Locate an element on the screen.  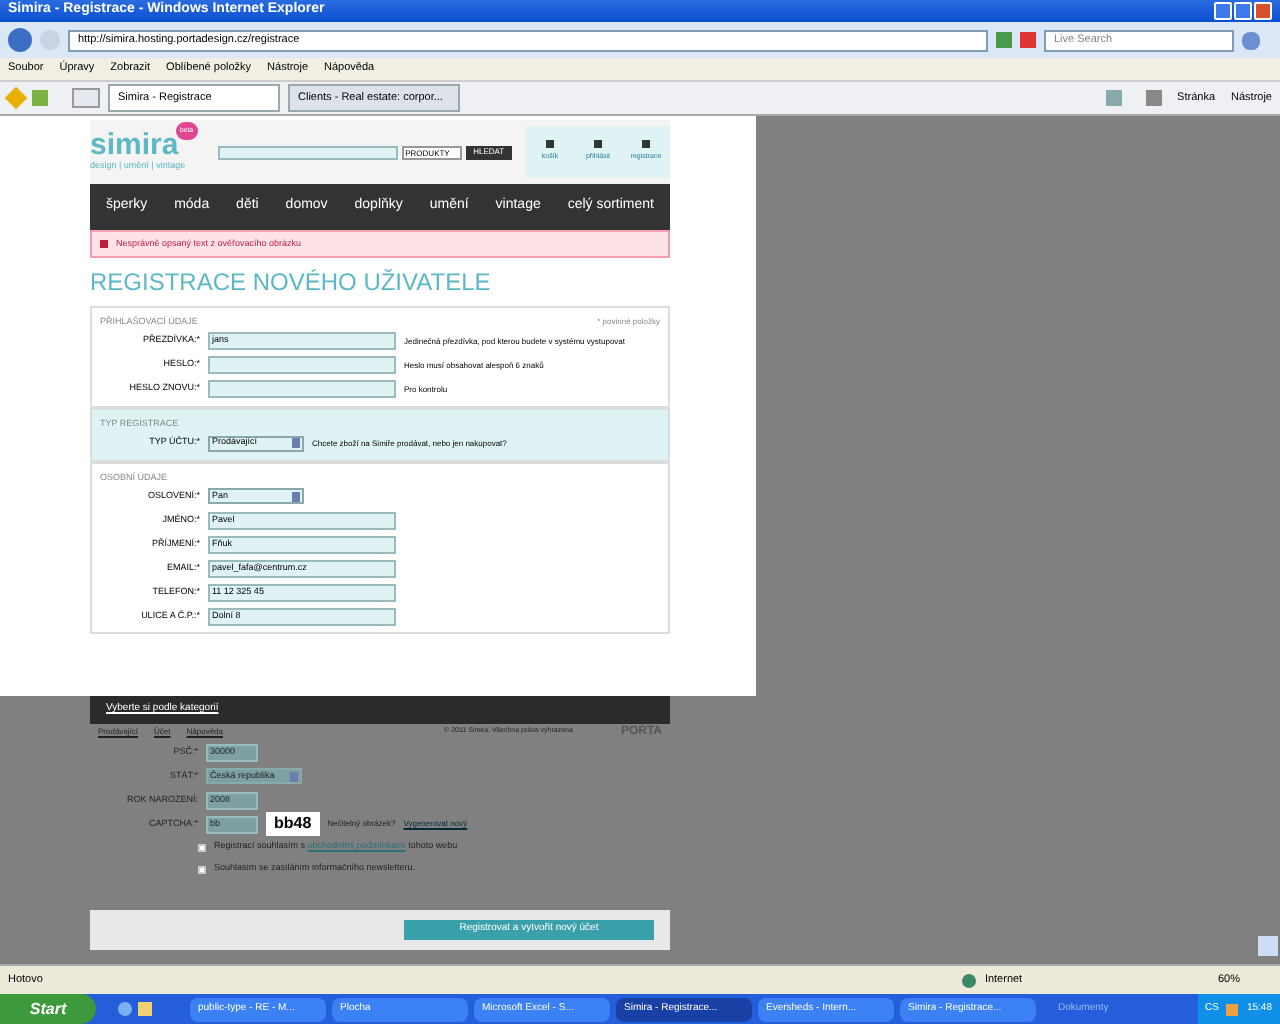
page-heading: REGISTRACE NOVÉHO UŽIVATELE is located at coordinates (291, 283).